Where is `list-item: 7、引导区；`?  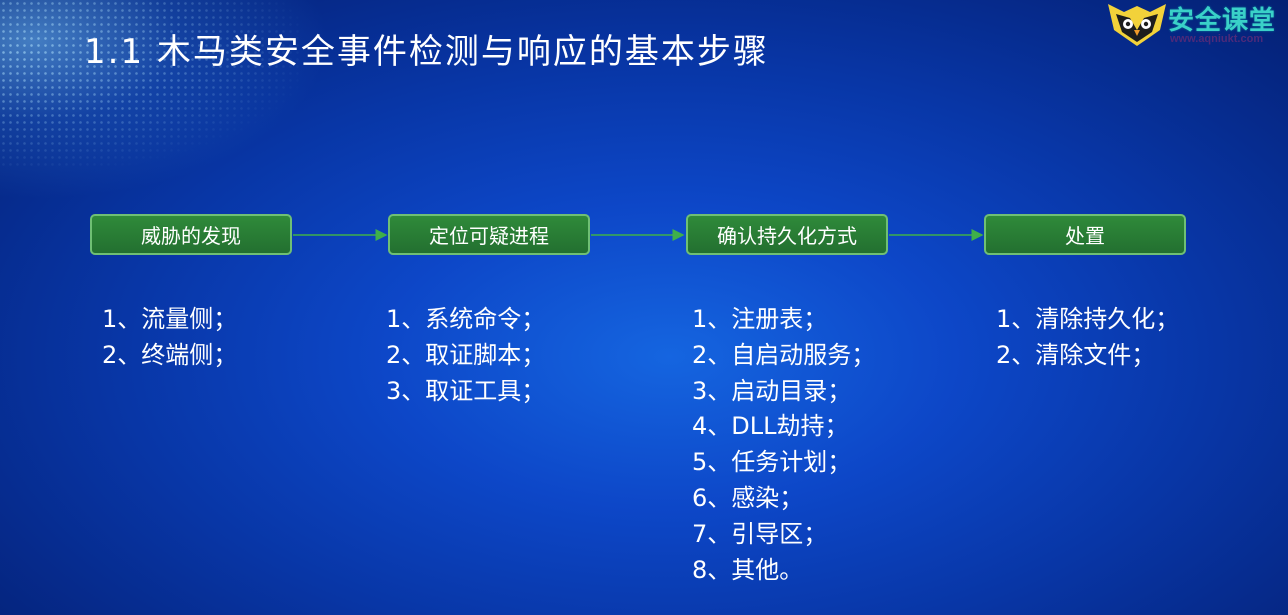 list-item: 7、引导区； is located at coordinates (760, 533).